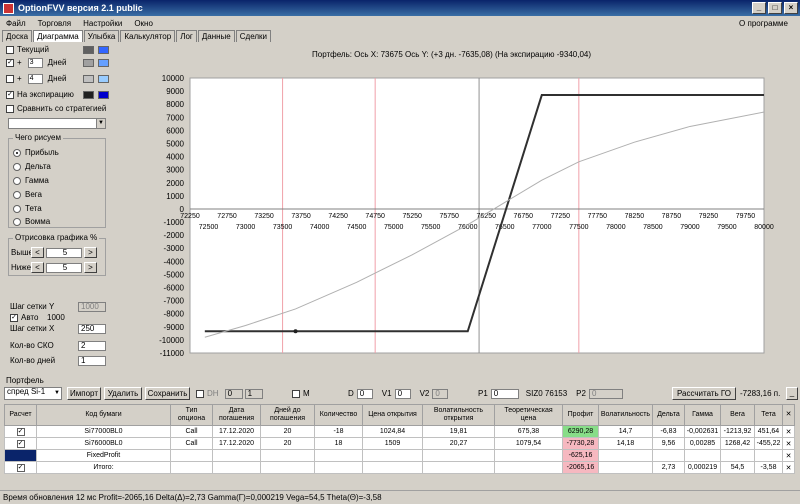 This screenshot has height=504, width=800. Describe the element at coordinates (17, 221) in the screenshot. I see `radio-vomma` at that location.